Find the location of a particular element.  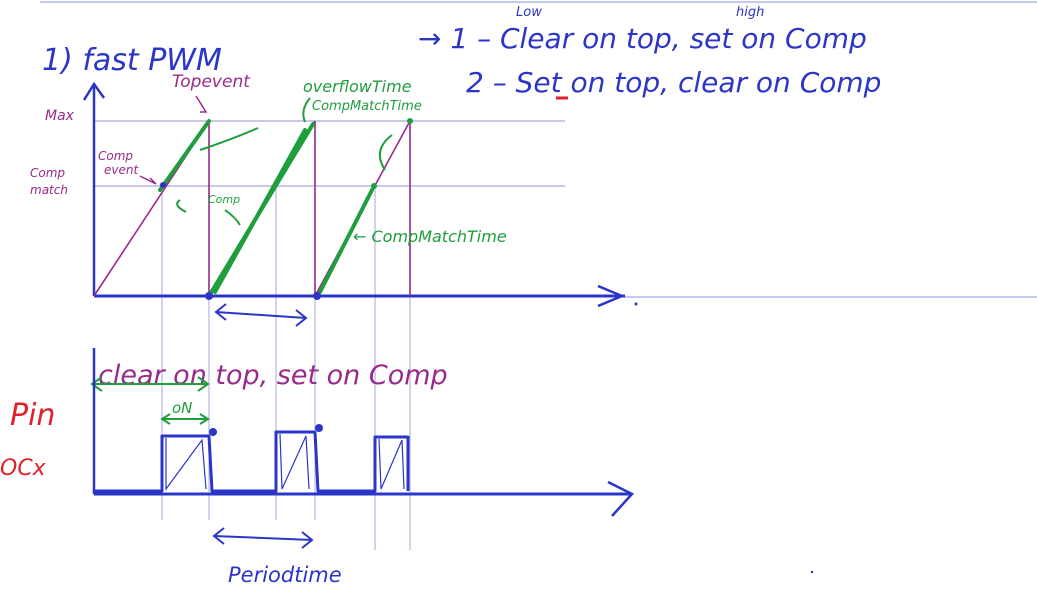

on-label: oN is located at coordinates (182, 408).